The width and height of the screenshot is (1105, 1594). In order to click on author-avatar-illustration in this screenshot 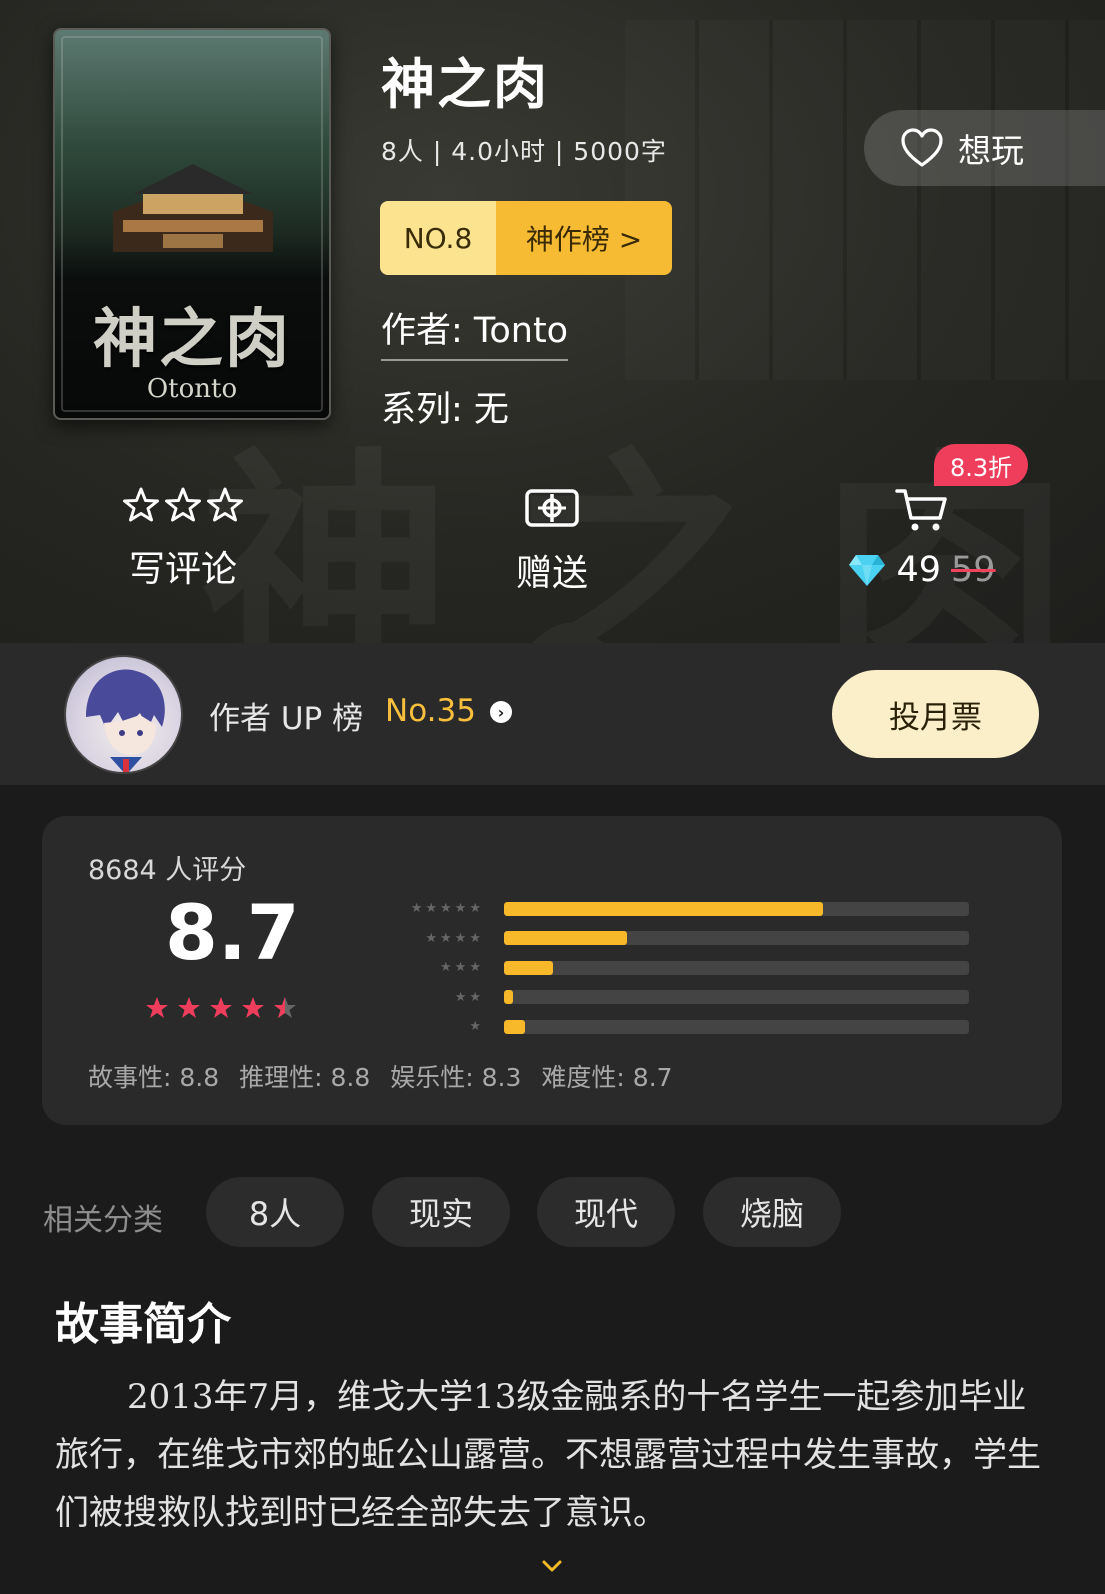, I will do `click(125, 720)`.